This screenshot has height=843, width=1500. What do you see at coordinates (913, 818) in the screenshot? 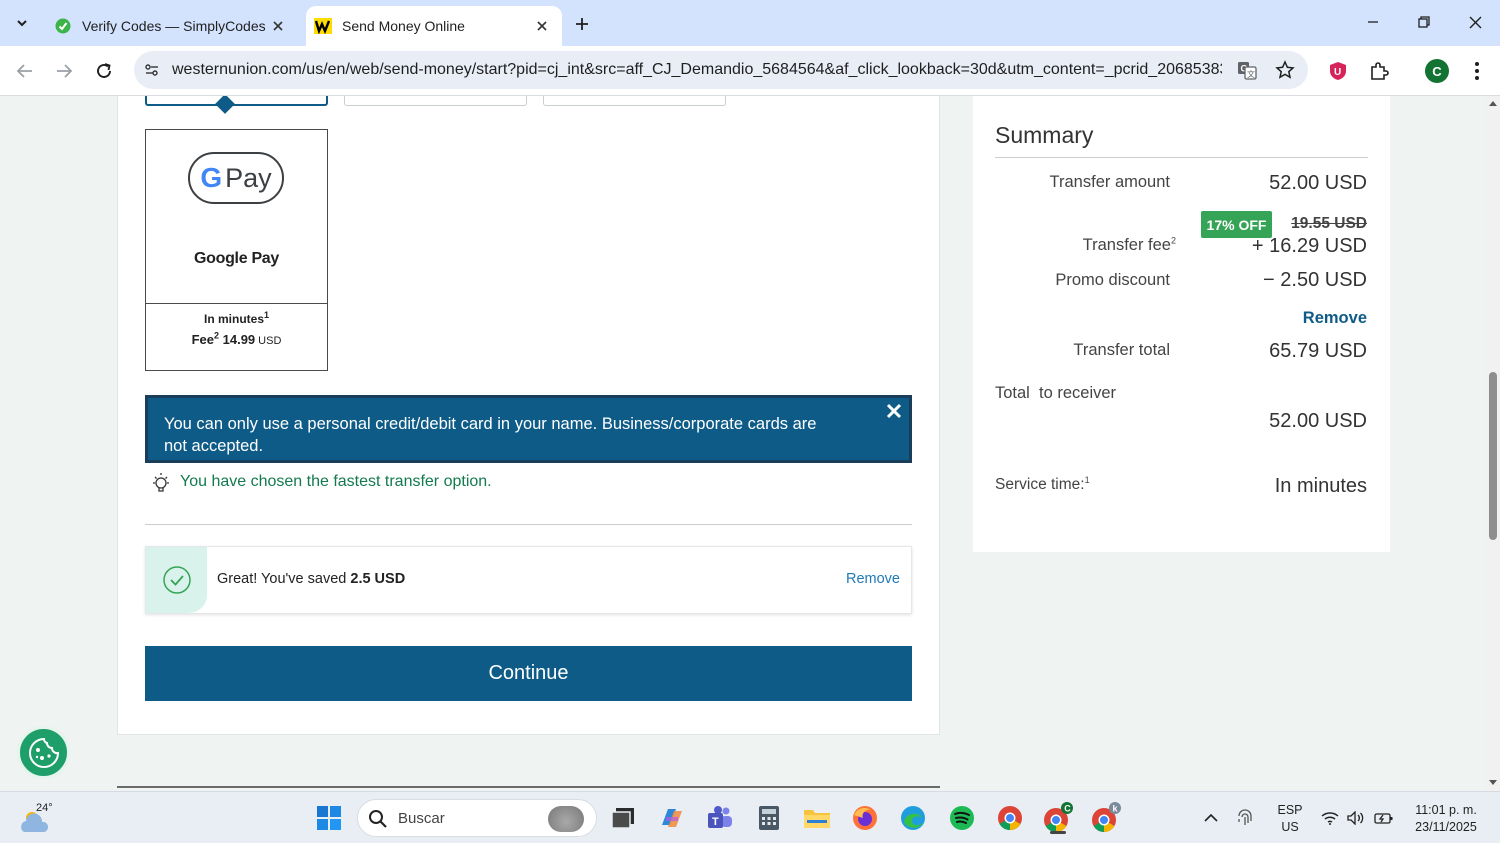
I see `edge-button` at bounding box center [913, 818].